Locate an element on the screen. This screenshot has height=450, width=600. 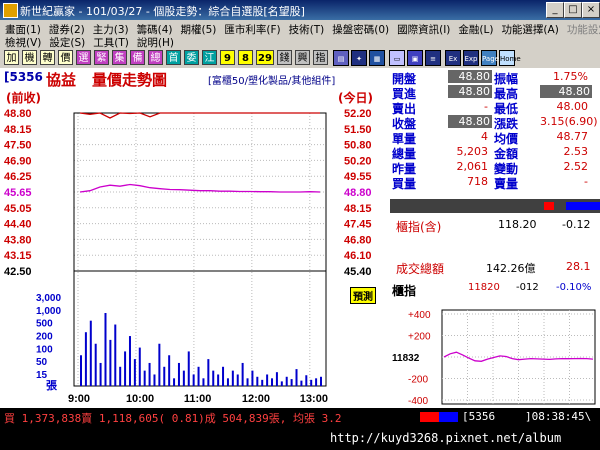
right-tick-label: 48.80 is located at coordinates (358, 193).